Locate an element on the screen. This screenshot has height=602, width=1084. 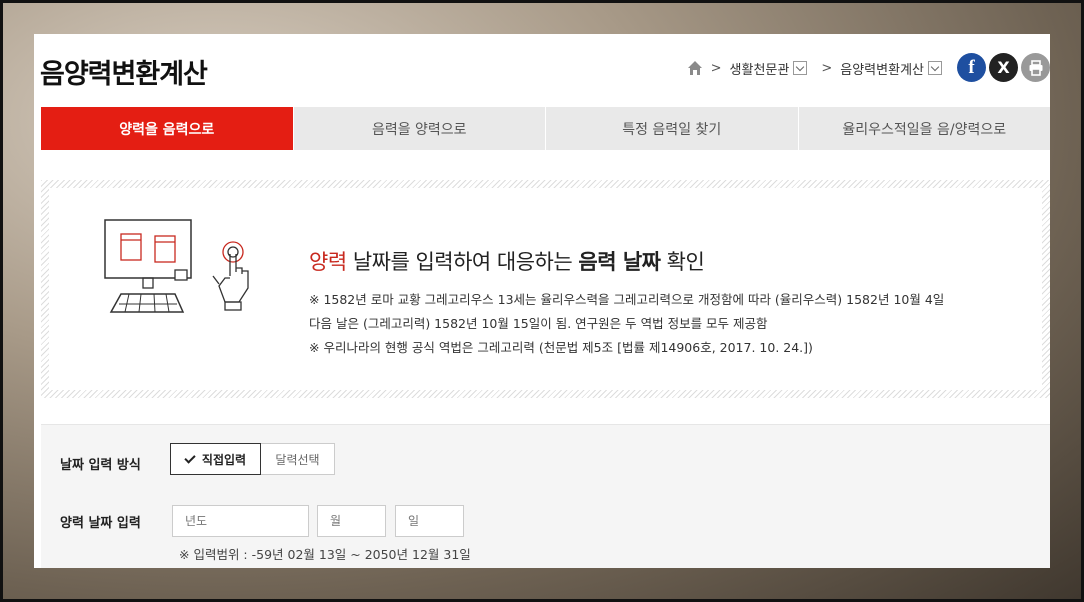
day-input is located at coordinates (429, 521).